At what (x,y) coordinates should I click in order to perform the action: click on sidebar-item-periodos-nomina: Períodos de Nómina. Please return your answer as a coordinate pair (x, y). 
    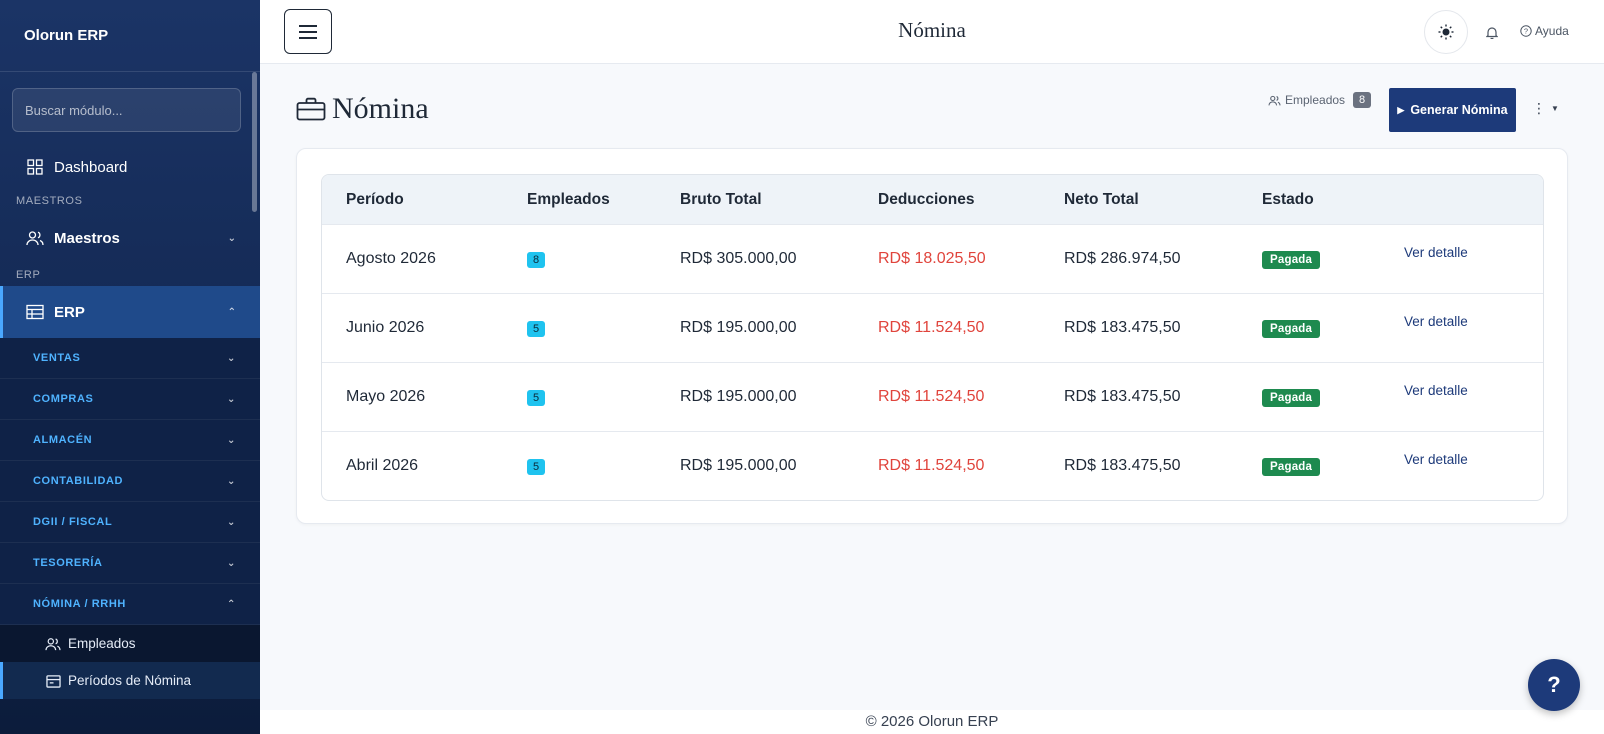
    Looking at the image, I should click on (130, 680).